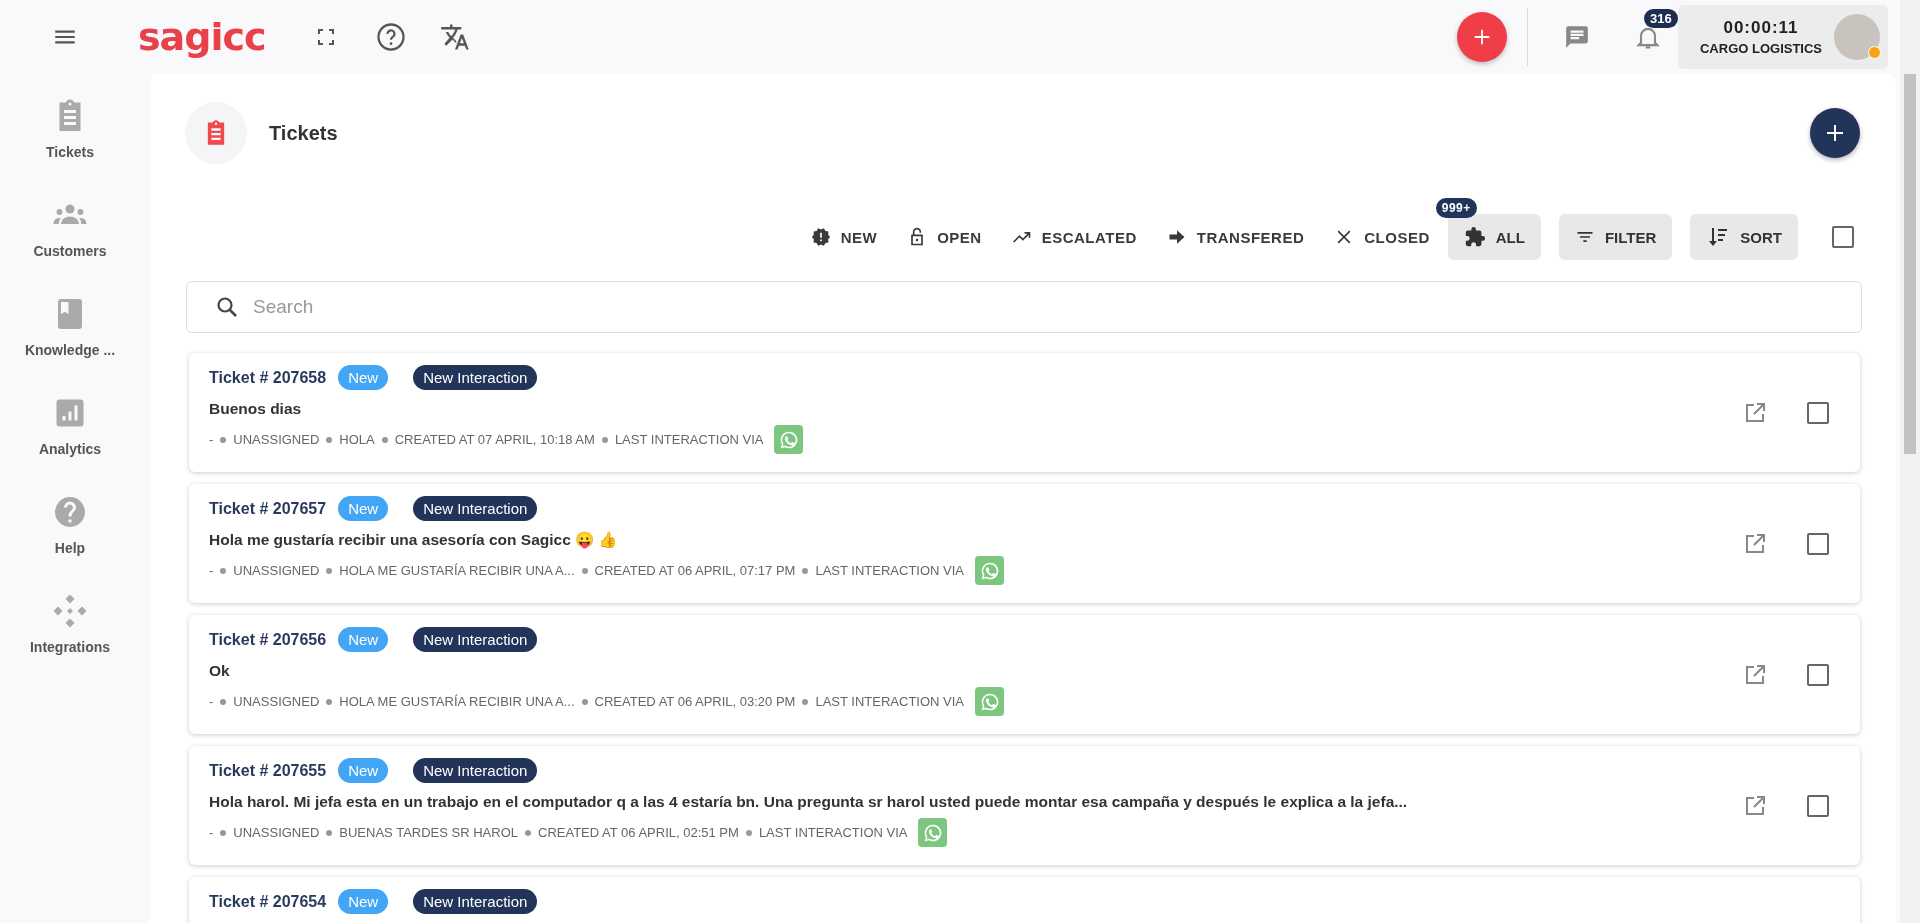 Image resolution: width=1920 pixels, height=923 pixels. I want to click on user-panel: 00:00:11 CARGO LOGISTICS, so click(1783, 37).